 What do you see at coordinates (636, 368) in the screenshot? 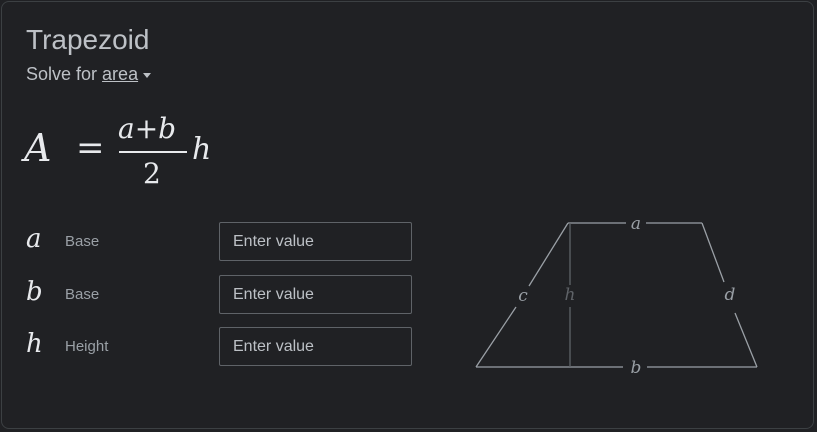
I see `diagram-label-b: b` at bounding box center [636, 368].